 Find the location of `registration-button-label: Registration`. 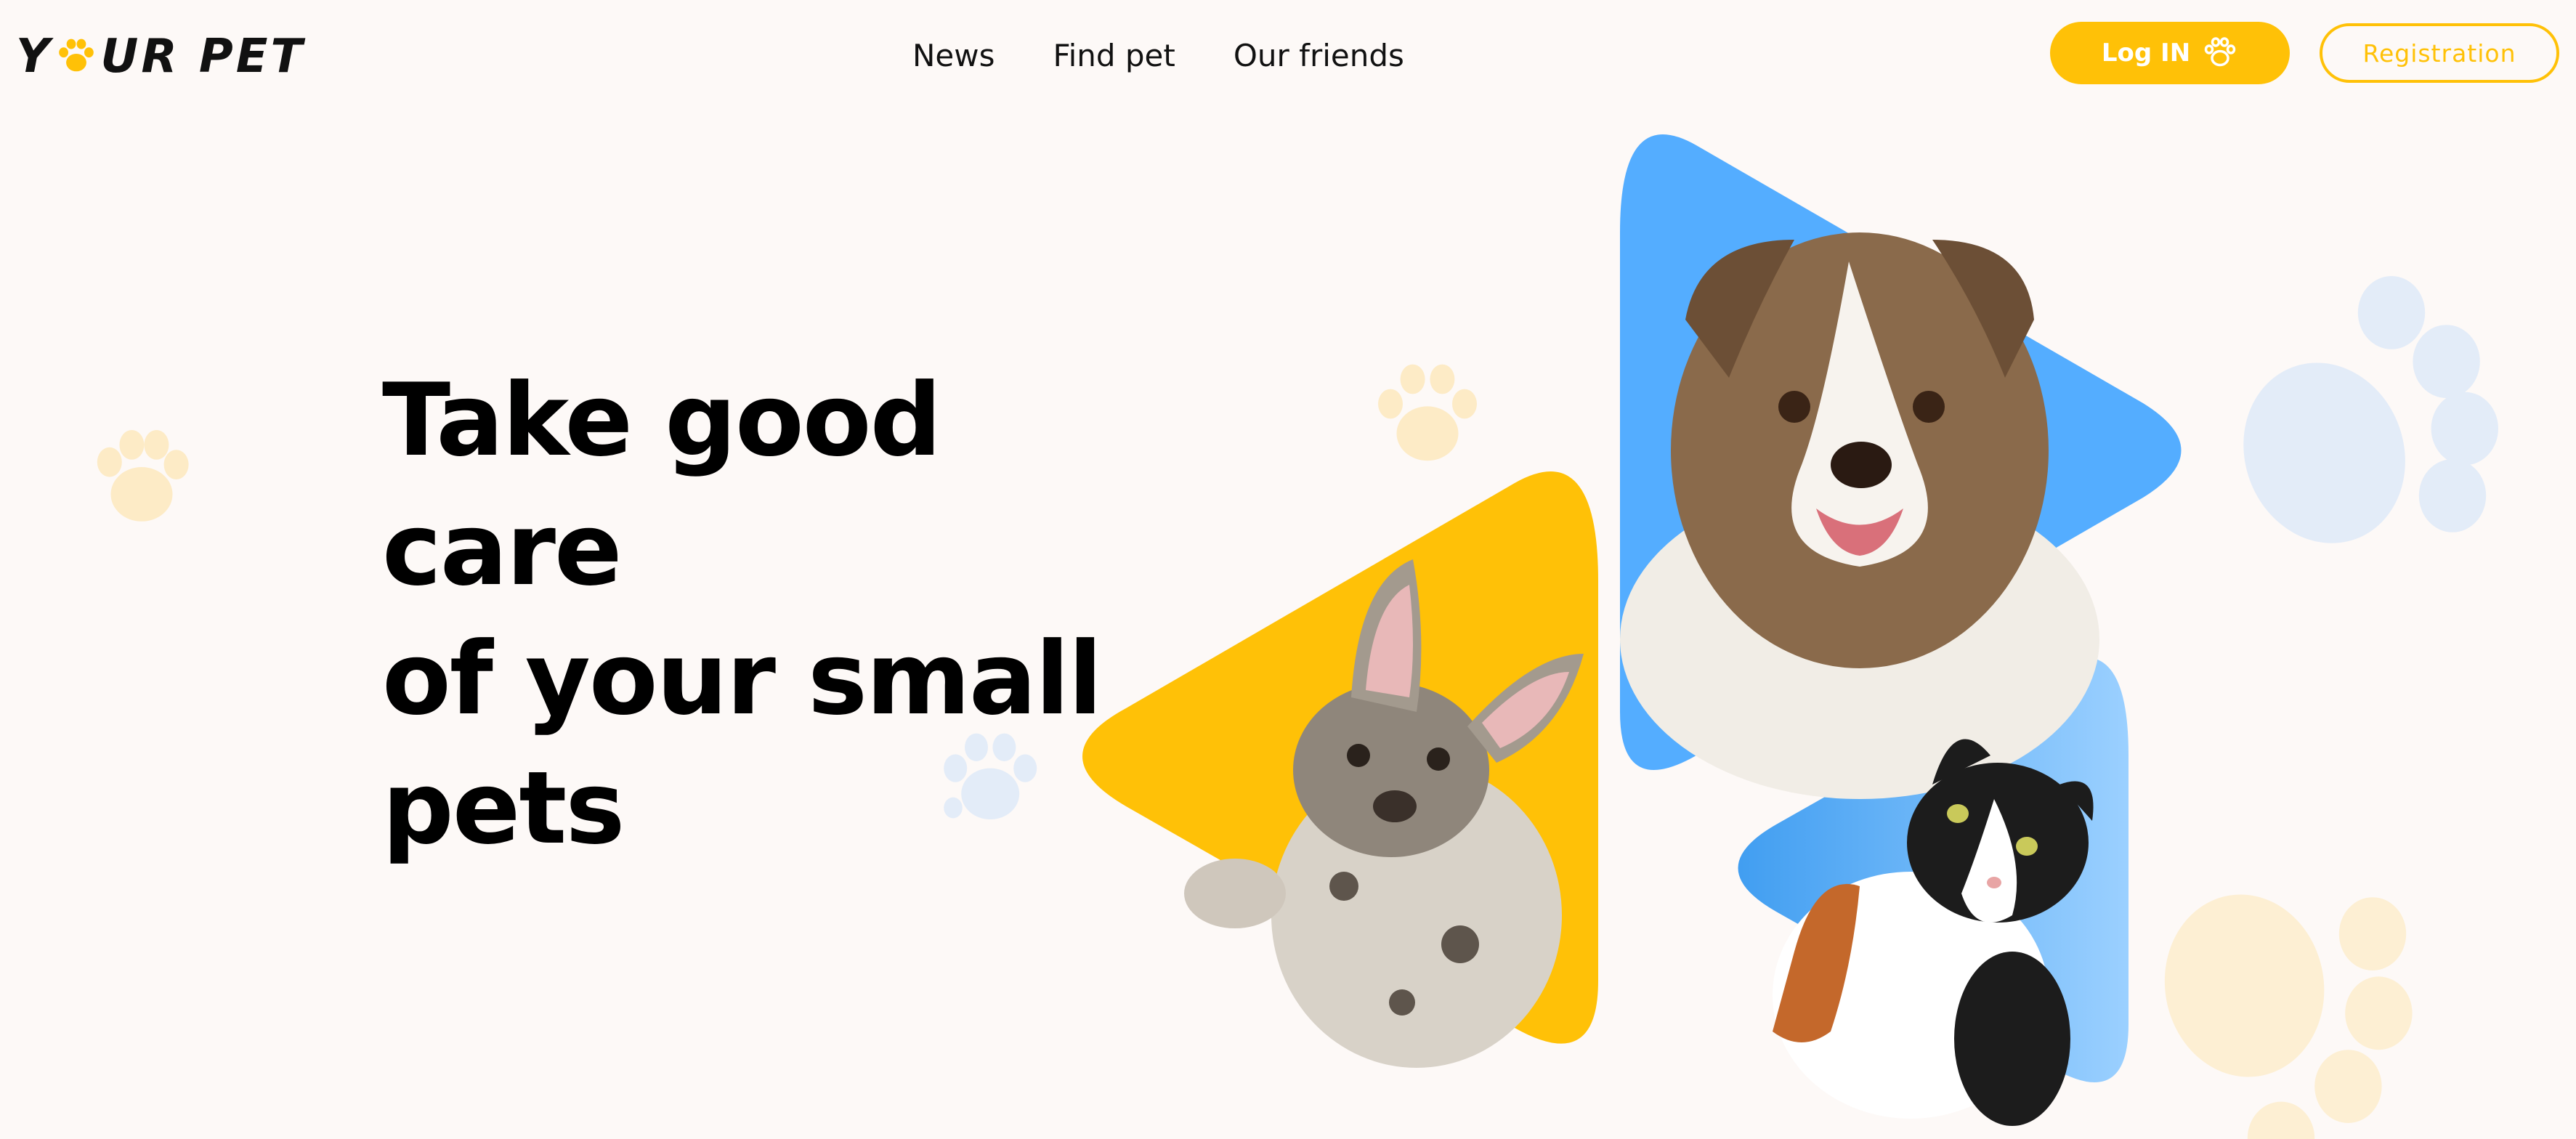

registration-button-label: Registration is located at coordinates (2439, 53).